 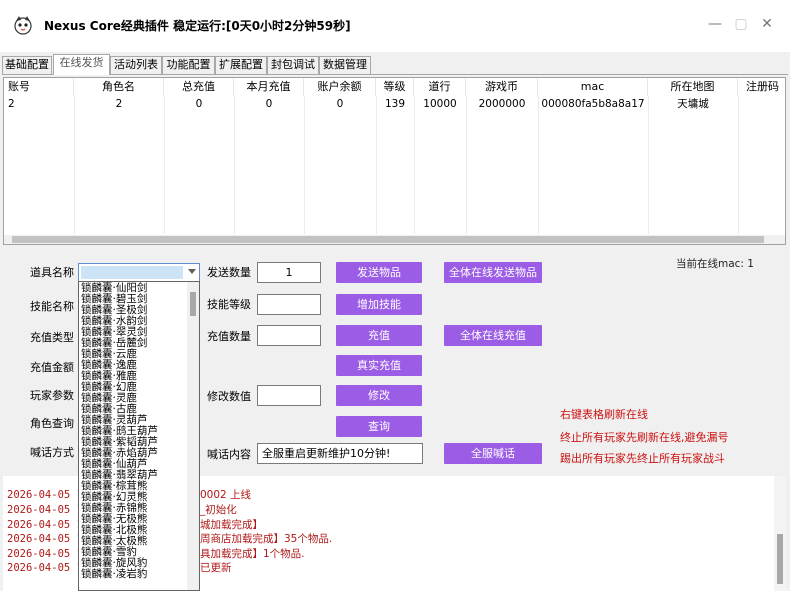 What do you see at coordinates (199, 87) in the screenshot?
I see `column-header-total-recharge: 总充值` at bounding box center [199, 87].